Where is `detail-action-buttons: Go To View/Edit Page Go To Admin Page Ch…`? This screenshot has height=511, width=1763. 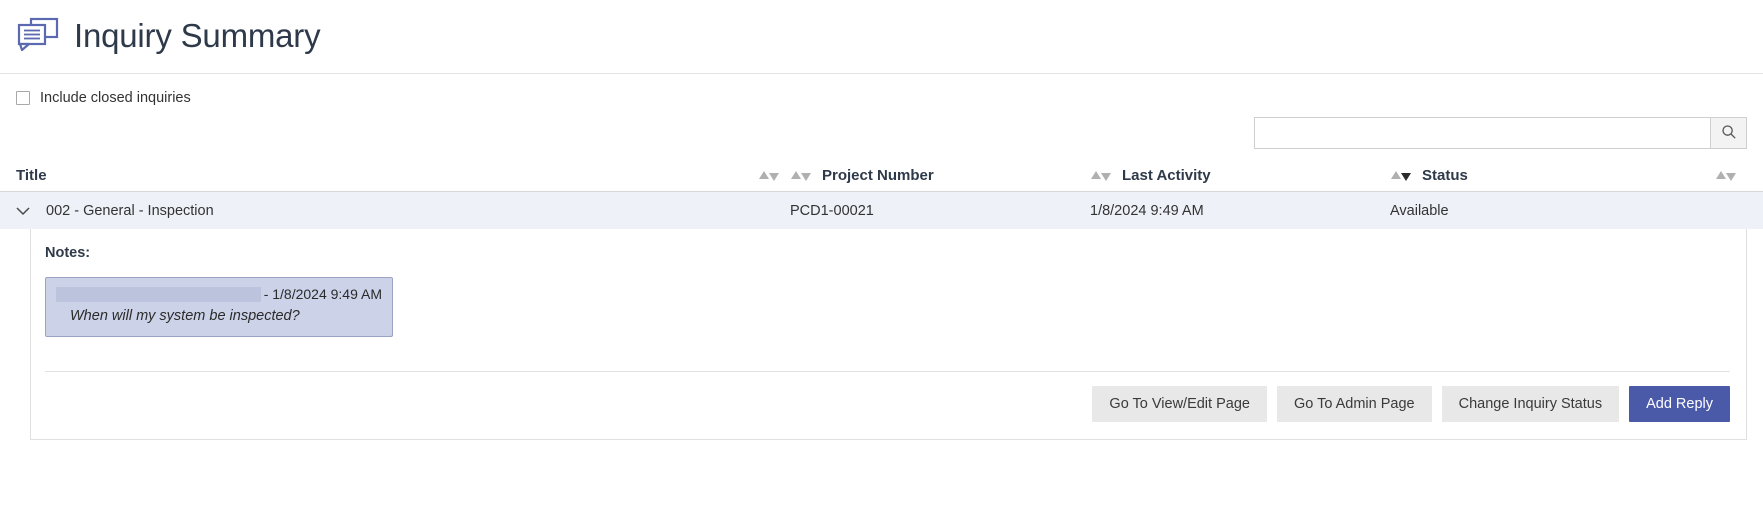
detail-action-buttons: Go To View/Edit Page Go To Admin Page Ch… is located at coordinates (1411, 404).